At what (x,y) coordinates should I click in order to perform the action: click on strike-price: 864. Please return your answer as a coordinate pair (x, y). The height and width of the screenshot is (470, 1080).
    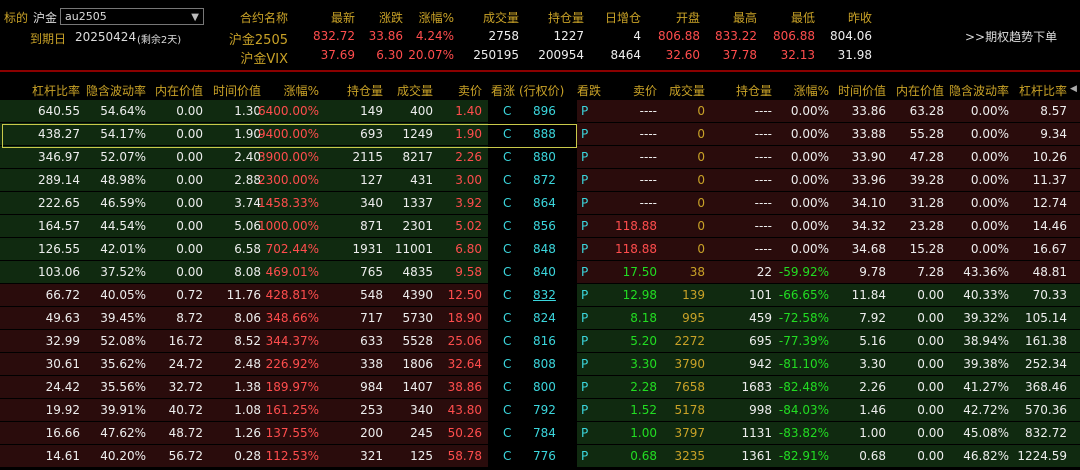
    Looking at the image, I should click on (544, 203).